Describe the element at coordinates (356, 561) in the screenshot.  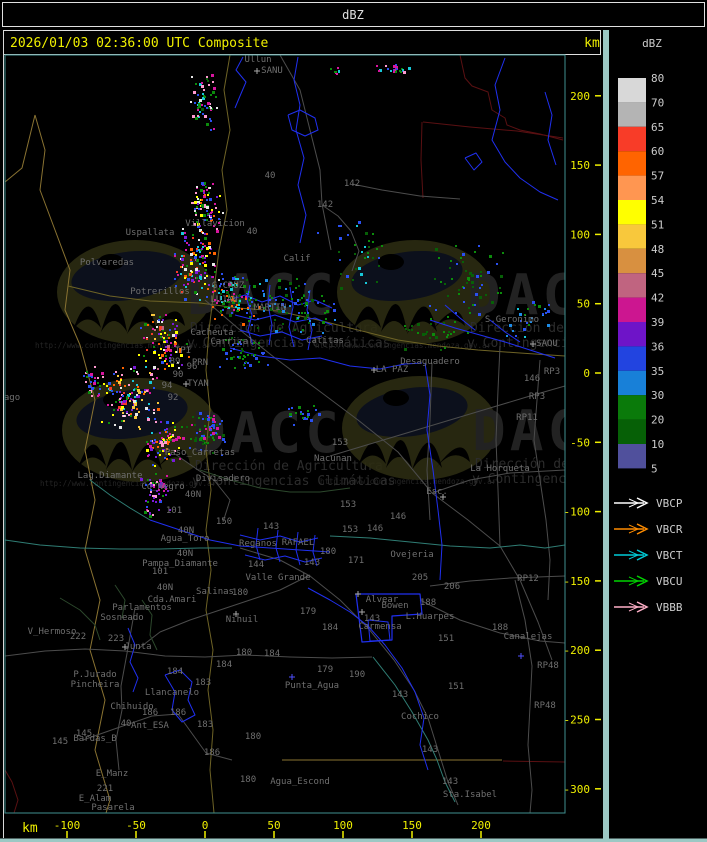
I see `place-label: 171` at that location.